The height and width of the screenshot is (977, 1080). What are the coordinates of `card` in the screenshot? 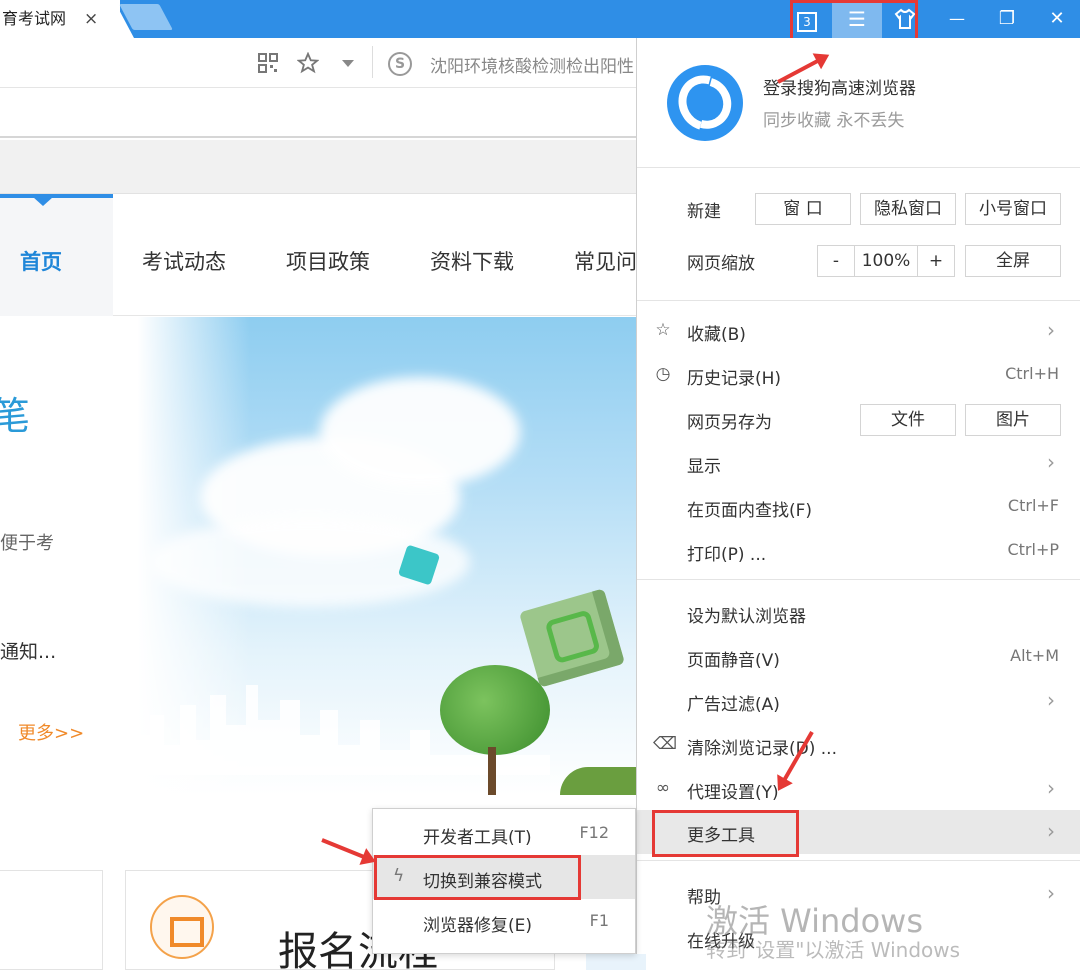 It's located at (51, 920).